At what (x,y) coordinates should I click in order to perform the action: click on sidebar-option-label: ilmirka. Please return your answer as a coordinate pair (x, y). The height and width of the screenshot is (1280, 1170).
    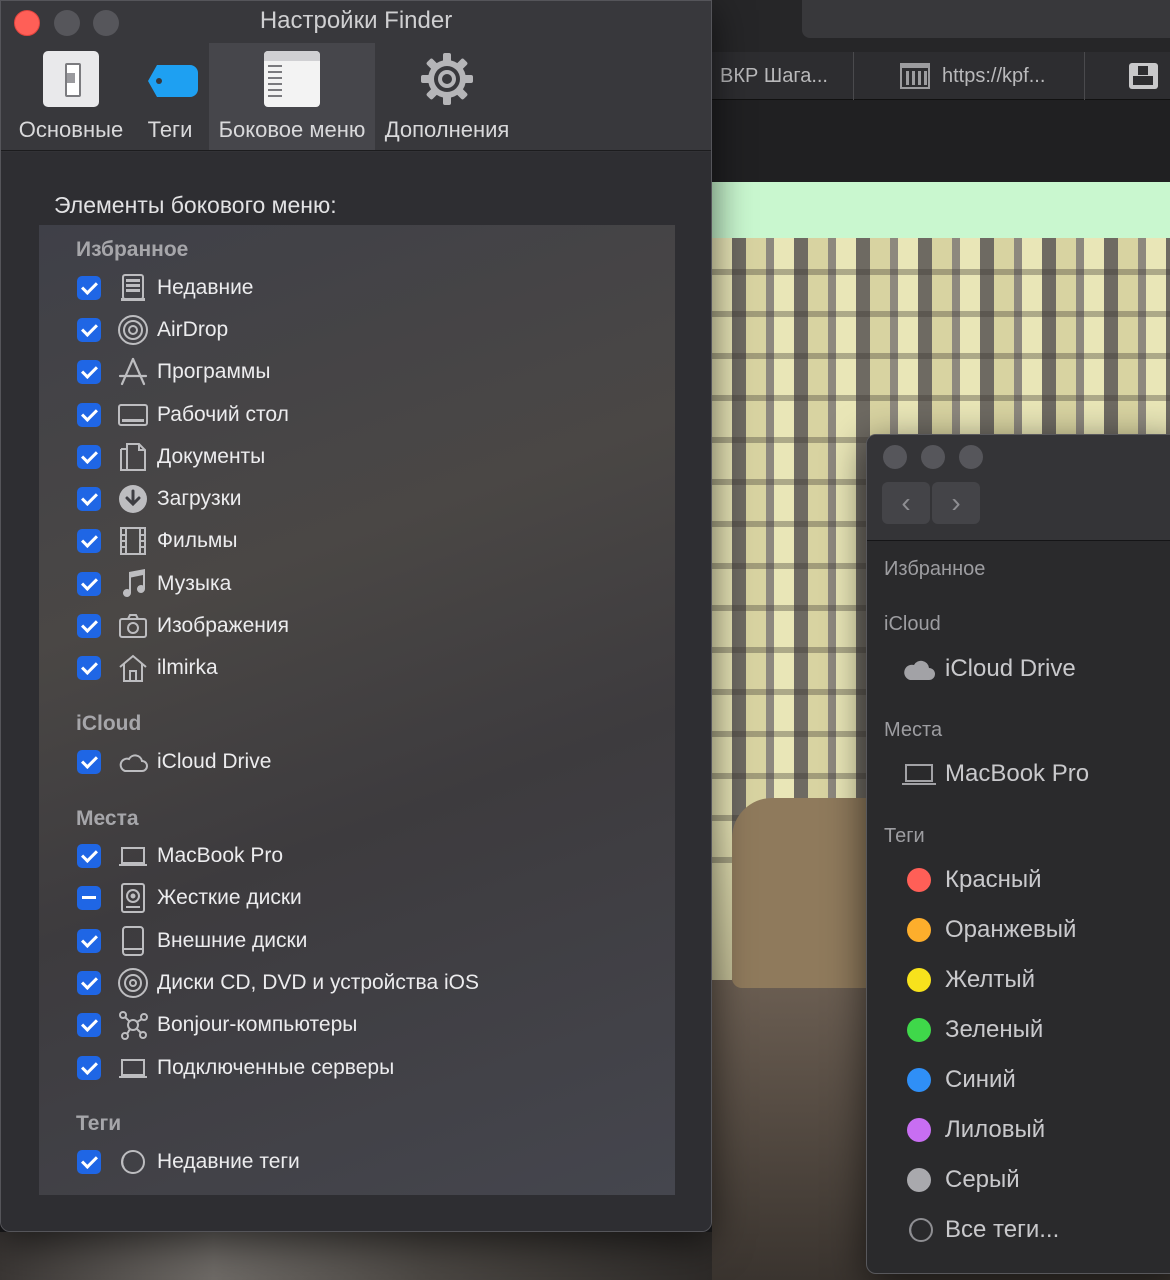
    Looking at the image, I should click on (187, 667).